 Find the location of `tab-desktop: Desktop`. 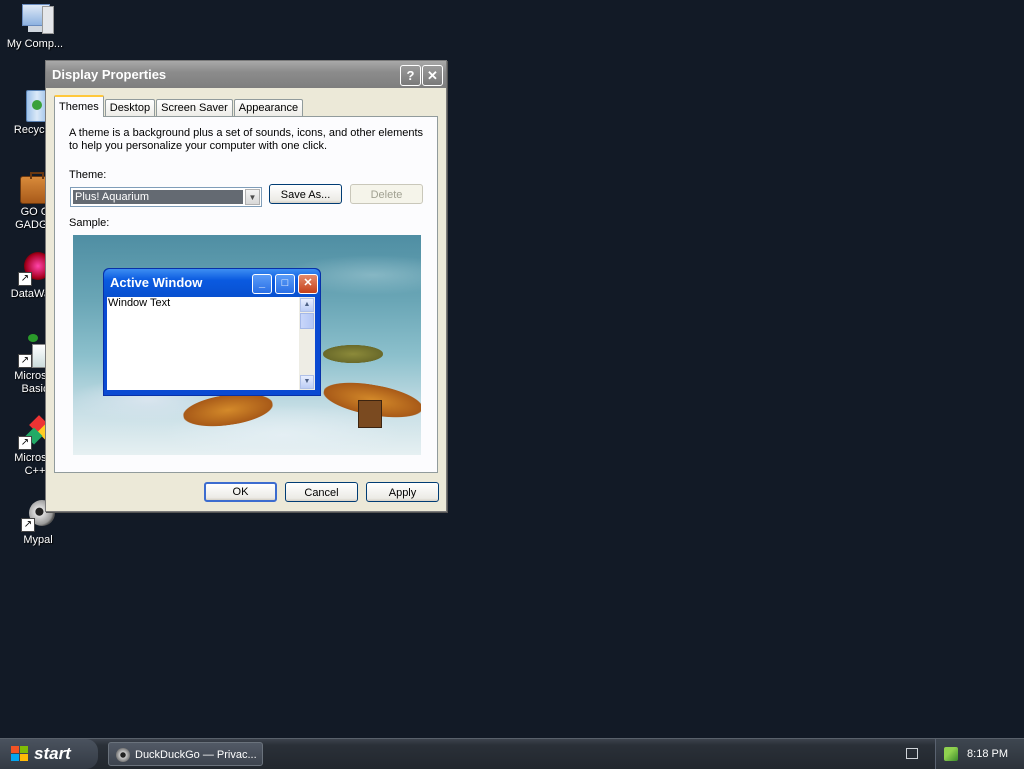

tab-desktop: Desktop is located at coordinates (130, 108).